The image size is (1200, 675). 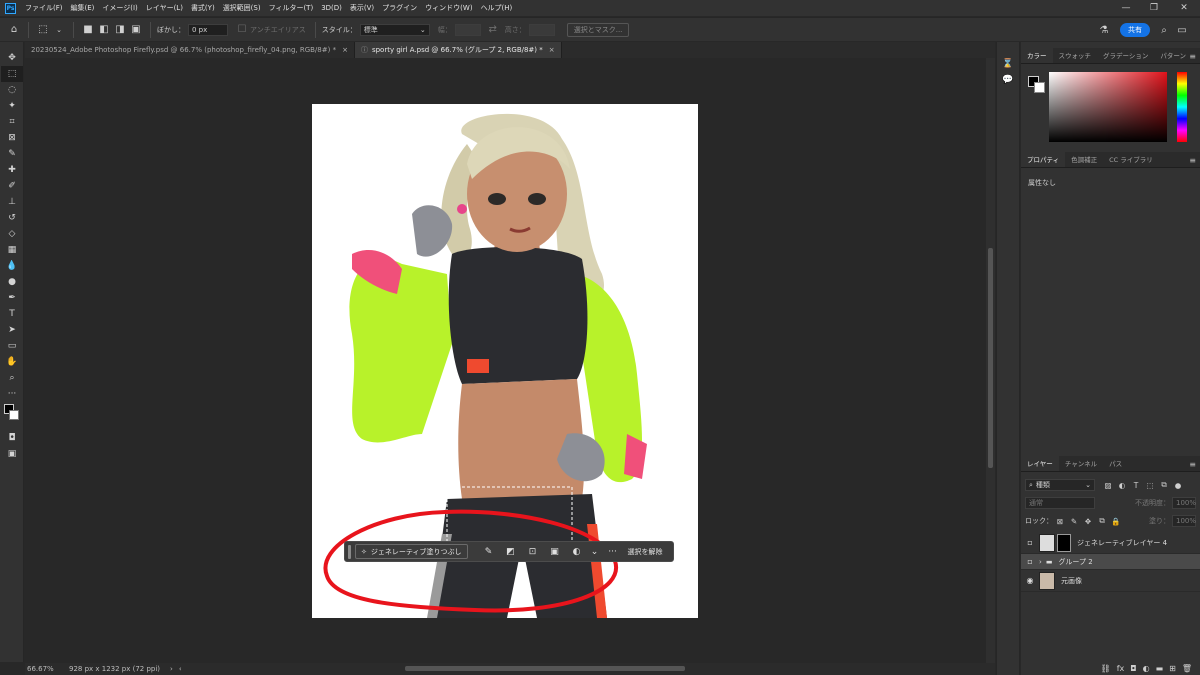 I want to click on visibility-off-icon: ▫, so click(x=1030, y=561).